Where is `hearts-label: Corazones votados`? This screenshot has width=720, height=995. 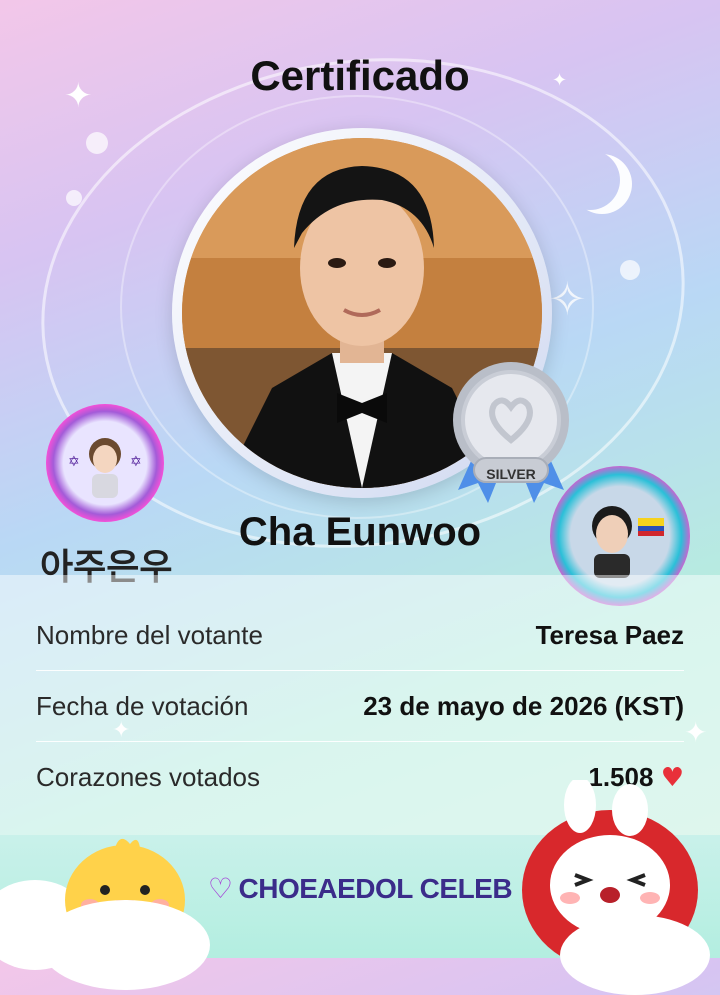
hearts-label: Corazones votados is located at coordinates (148, 776).